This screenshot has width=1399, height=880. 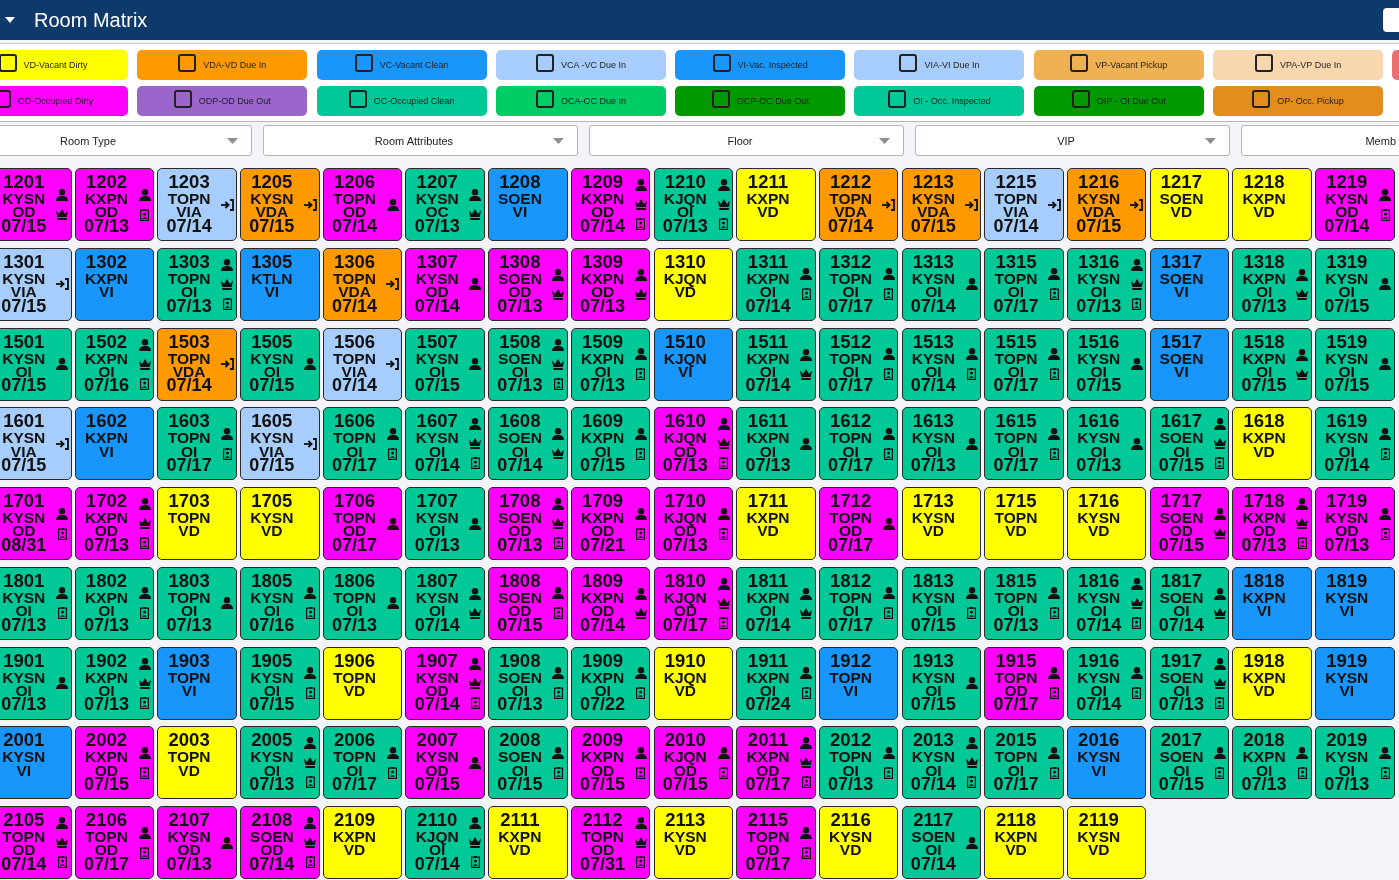 What do you see at coordinates (445, 763) in the screenshot?
I see `room-tile: 2007 KYSN OD 07/15` at bounding box center [445, 763].